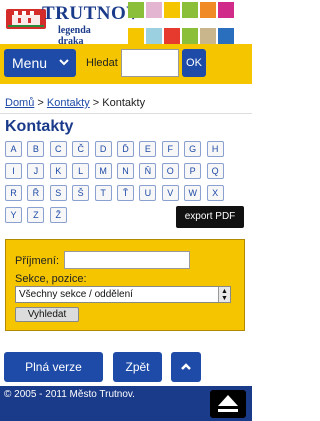 This screenshot has height=421, width=320. Describe the element at coordinates (194, 63) in the screenshot. I see `search-ok-button: OK` at that location.